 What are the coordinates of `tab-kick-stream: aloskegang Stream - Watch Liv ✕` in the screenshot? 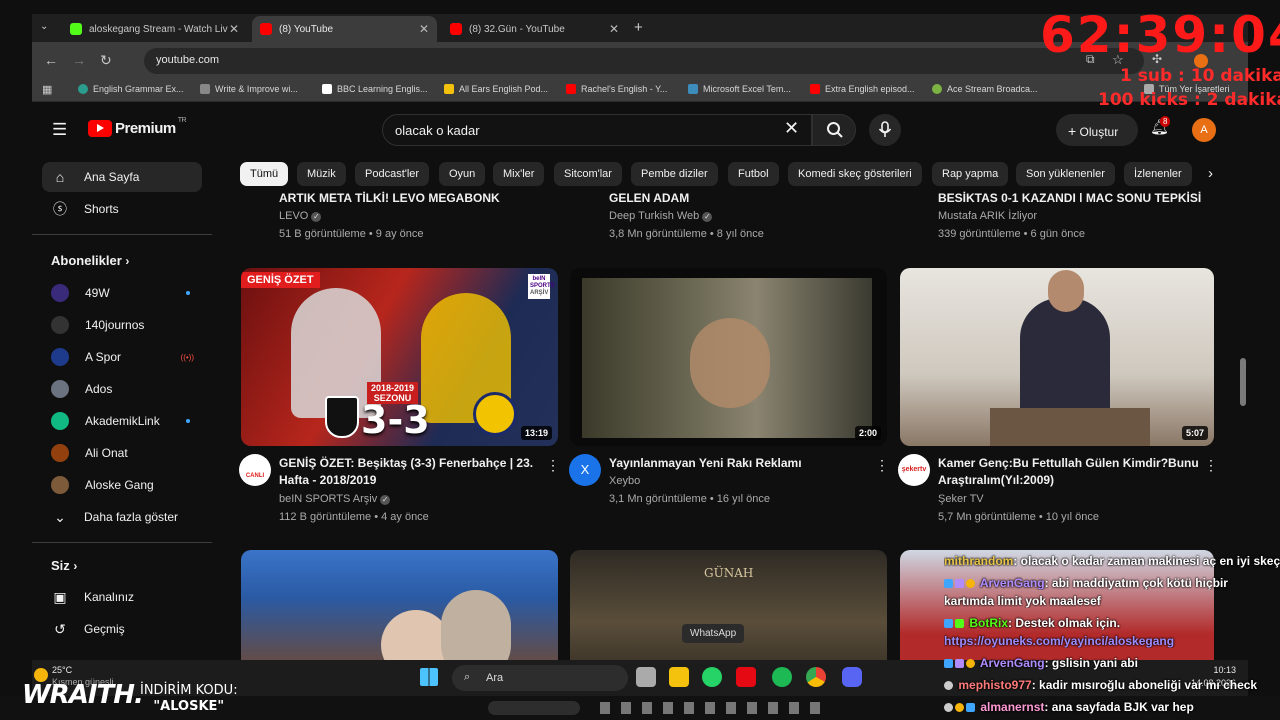 It's located at (154, 29).